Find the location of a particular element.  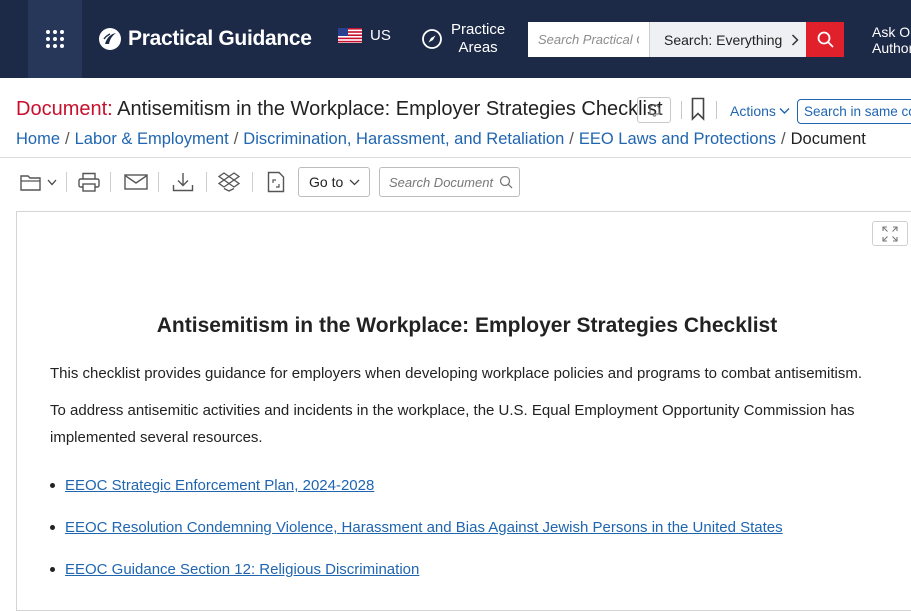

chevron-right-icon is located at coordinates (795, 39).